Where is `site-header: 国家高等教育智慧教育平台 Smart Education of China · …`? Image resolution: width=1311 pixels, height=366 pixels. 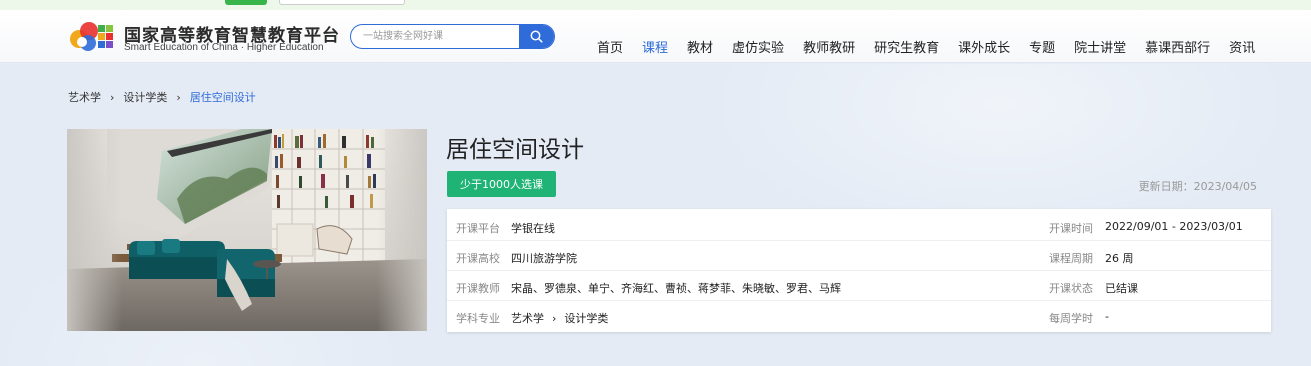
site-header: 国家高等教育智慧教育平台 Smart Education of China · … is located at coordinates (655, 36).